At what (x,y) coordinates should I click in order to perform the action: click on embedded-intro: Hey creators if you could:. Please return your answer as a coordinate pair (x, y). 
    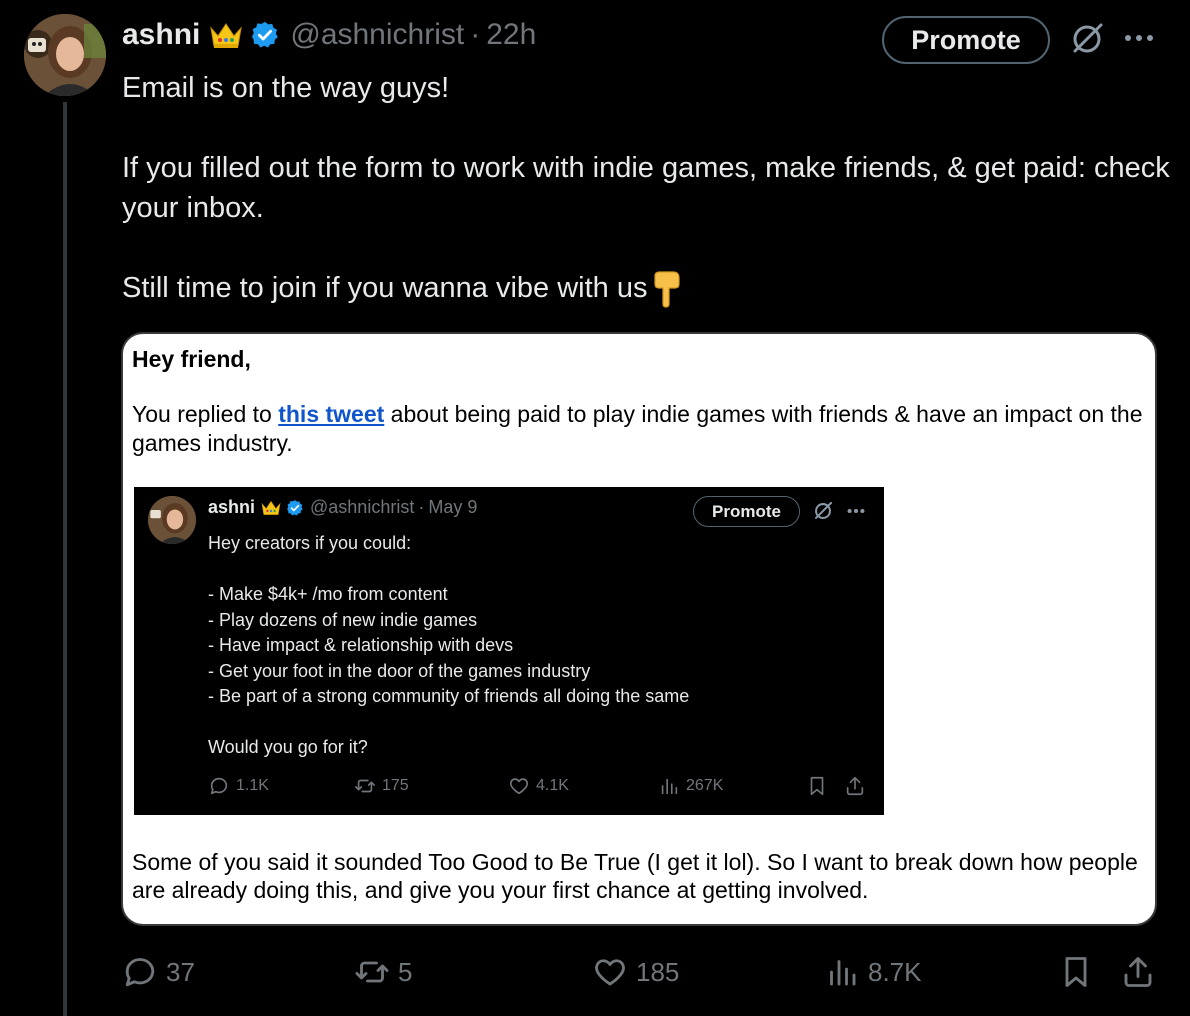
    Looking at the image, I should click on (310, 543).